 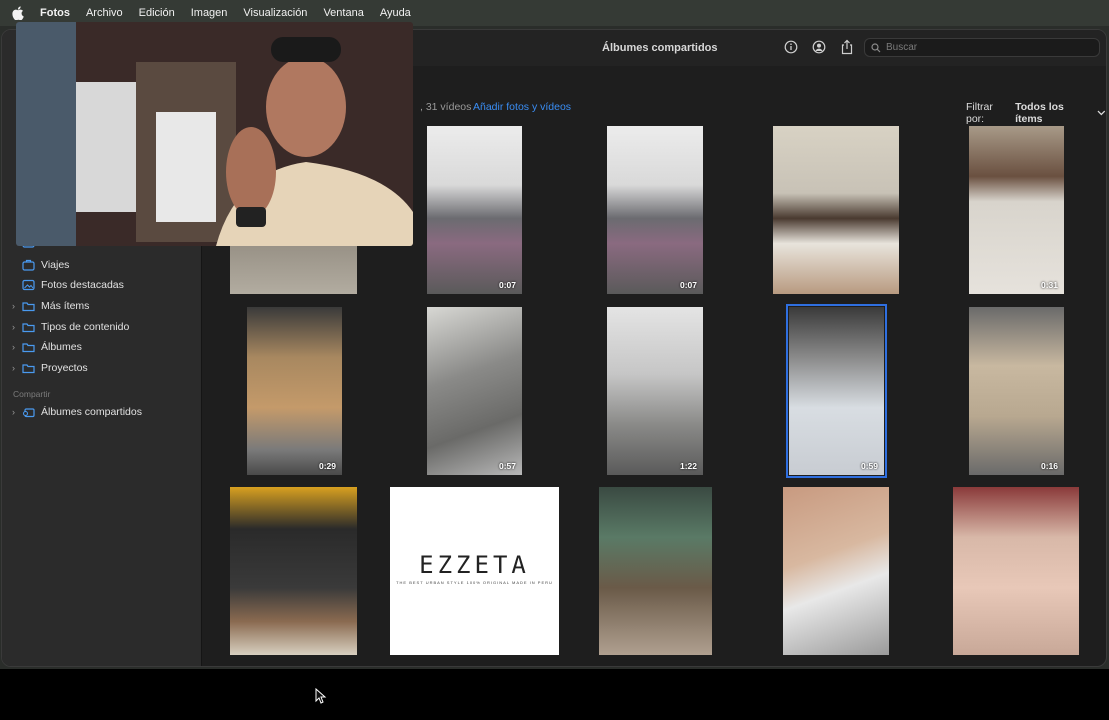 I want to click on sidebar-item-label: Tipos de contenido, so click(x=85, y=327).